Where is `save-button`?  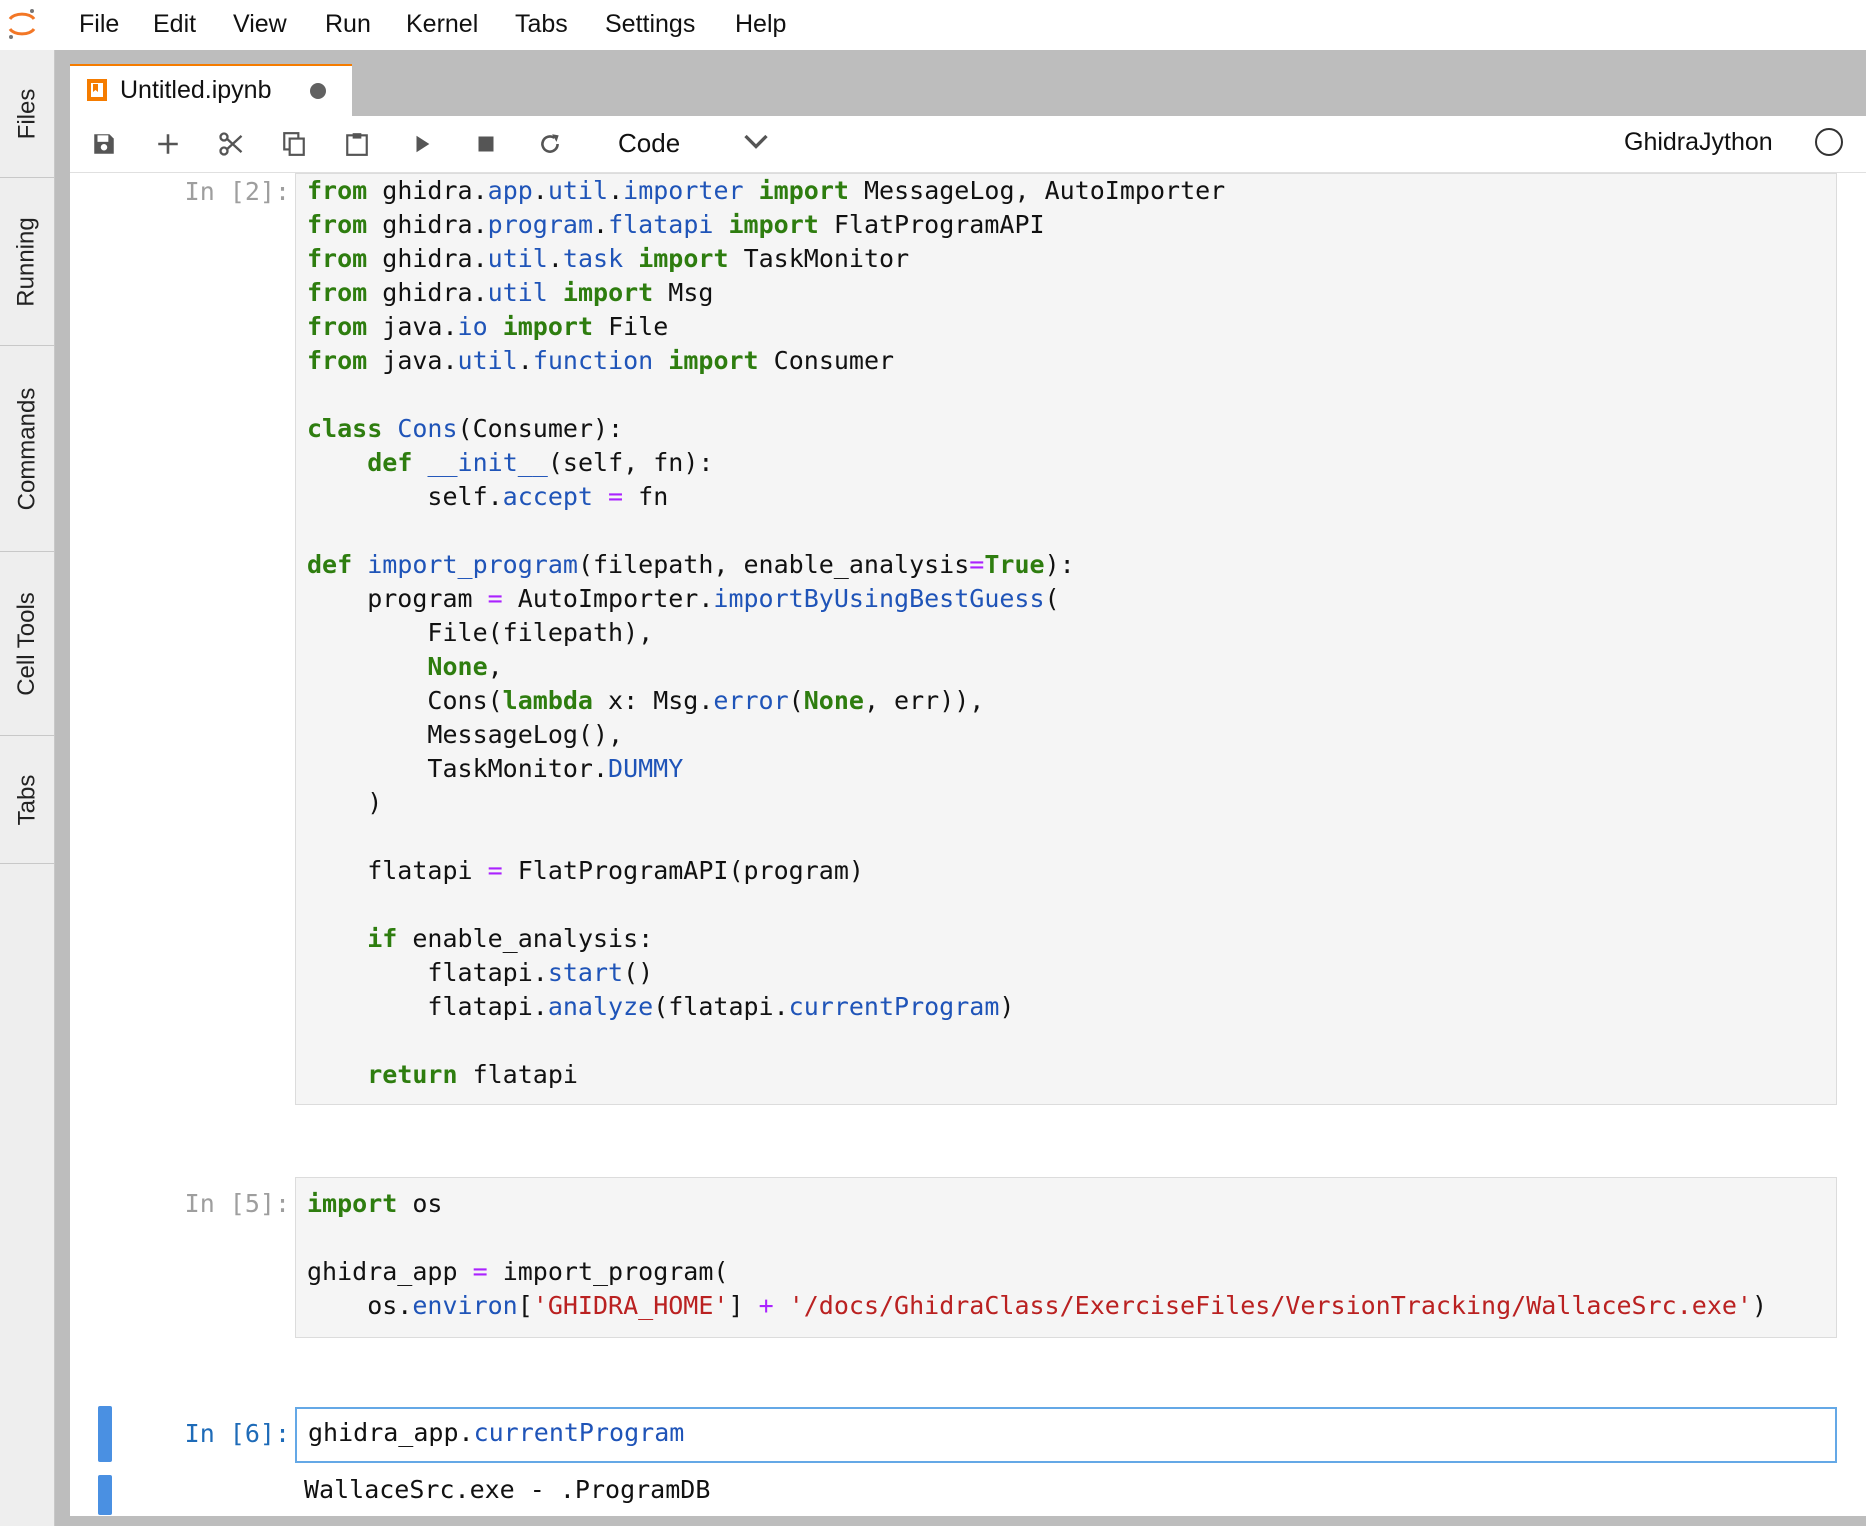 save-button is located at coordinates (104, 144).